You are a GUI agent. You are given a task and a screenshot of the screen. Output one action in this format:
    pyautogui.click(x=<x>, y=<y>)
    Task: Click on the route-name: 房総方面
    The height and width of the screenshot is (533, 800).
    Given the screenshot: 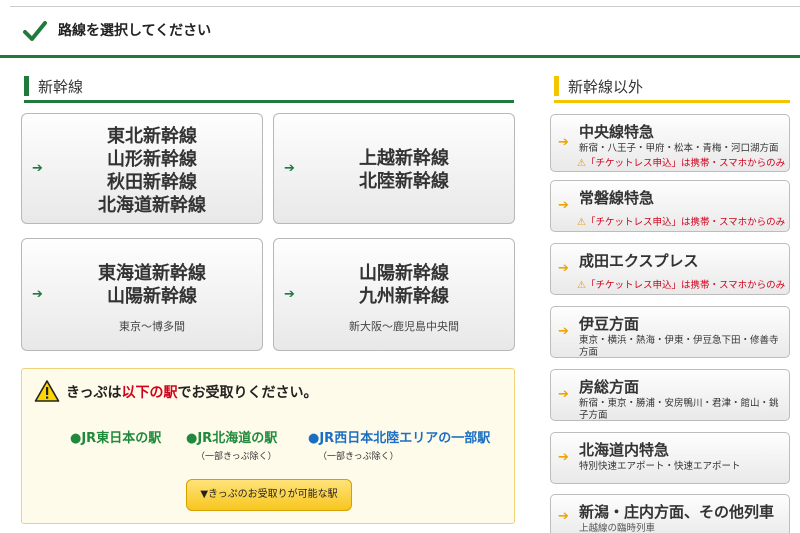 What is the action you would take?
    pyautogui.click(x=609, y=387)
    